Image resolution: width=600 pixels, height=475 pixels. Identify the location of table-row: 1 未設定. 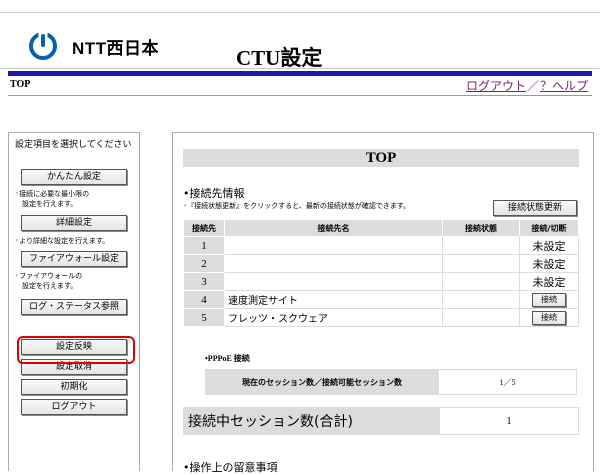
(381, 245).